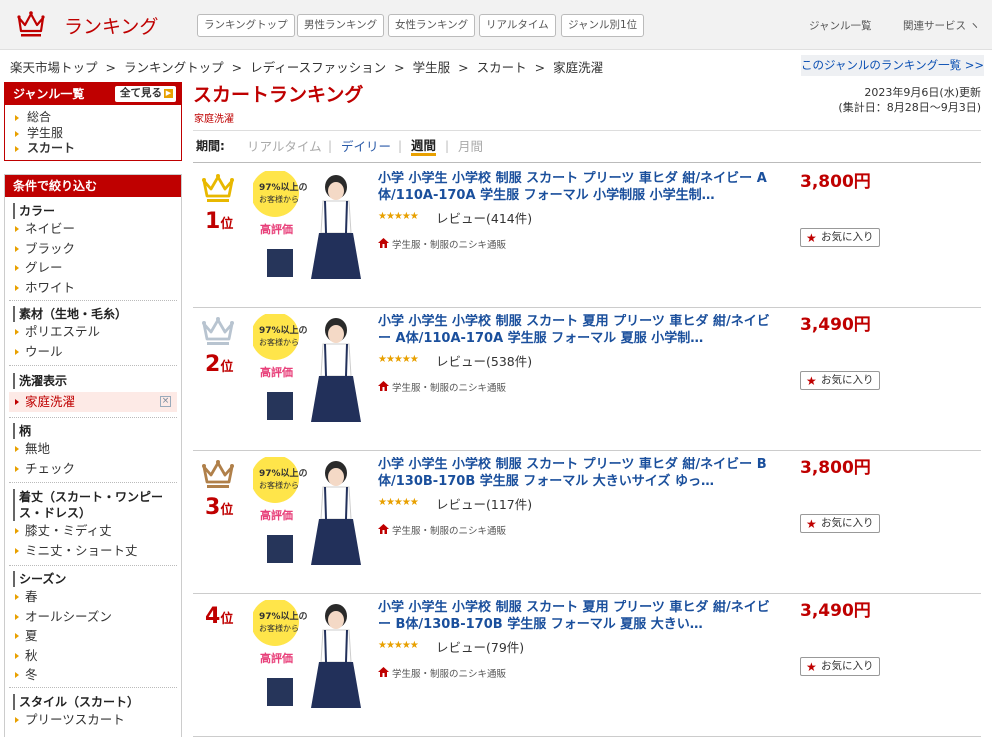  I want to click on filter-option: 春, so click(93, 597).